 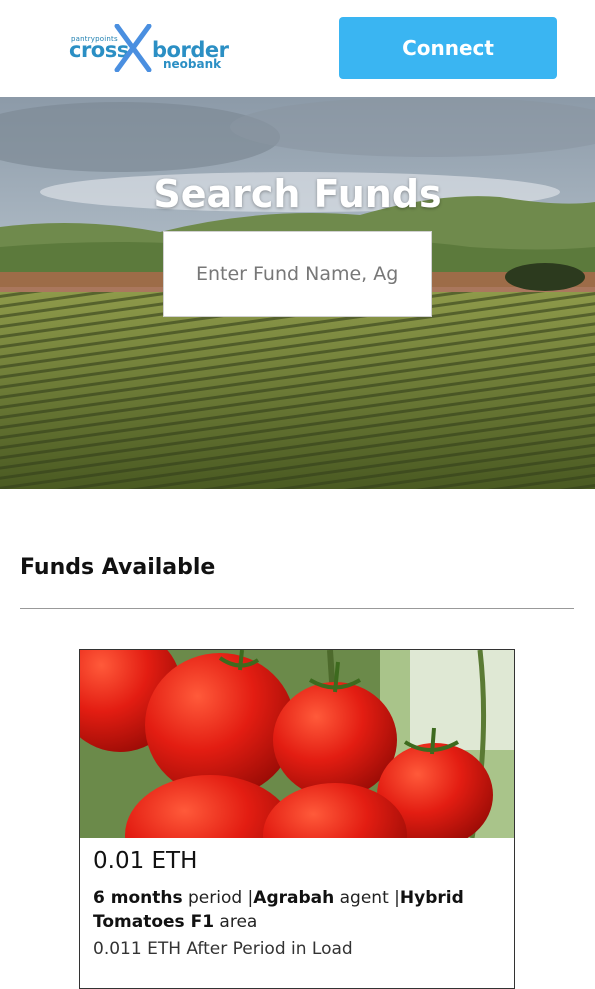 I want to click on fund-search-input, so click(x=297, y=274).